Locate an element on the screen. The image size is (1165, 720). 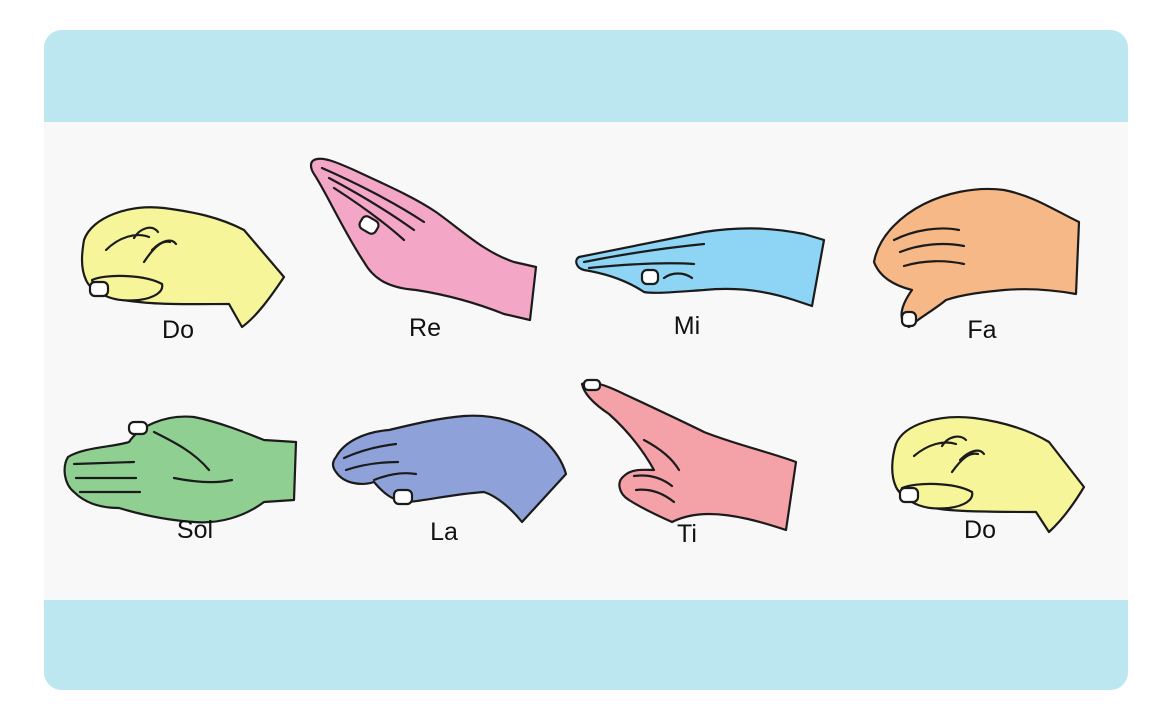
label-sol: Sol is located at coordinates (195, 530).